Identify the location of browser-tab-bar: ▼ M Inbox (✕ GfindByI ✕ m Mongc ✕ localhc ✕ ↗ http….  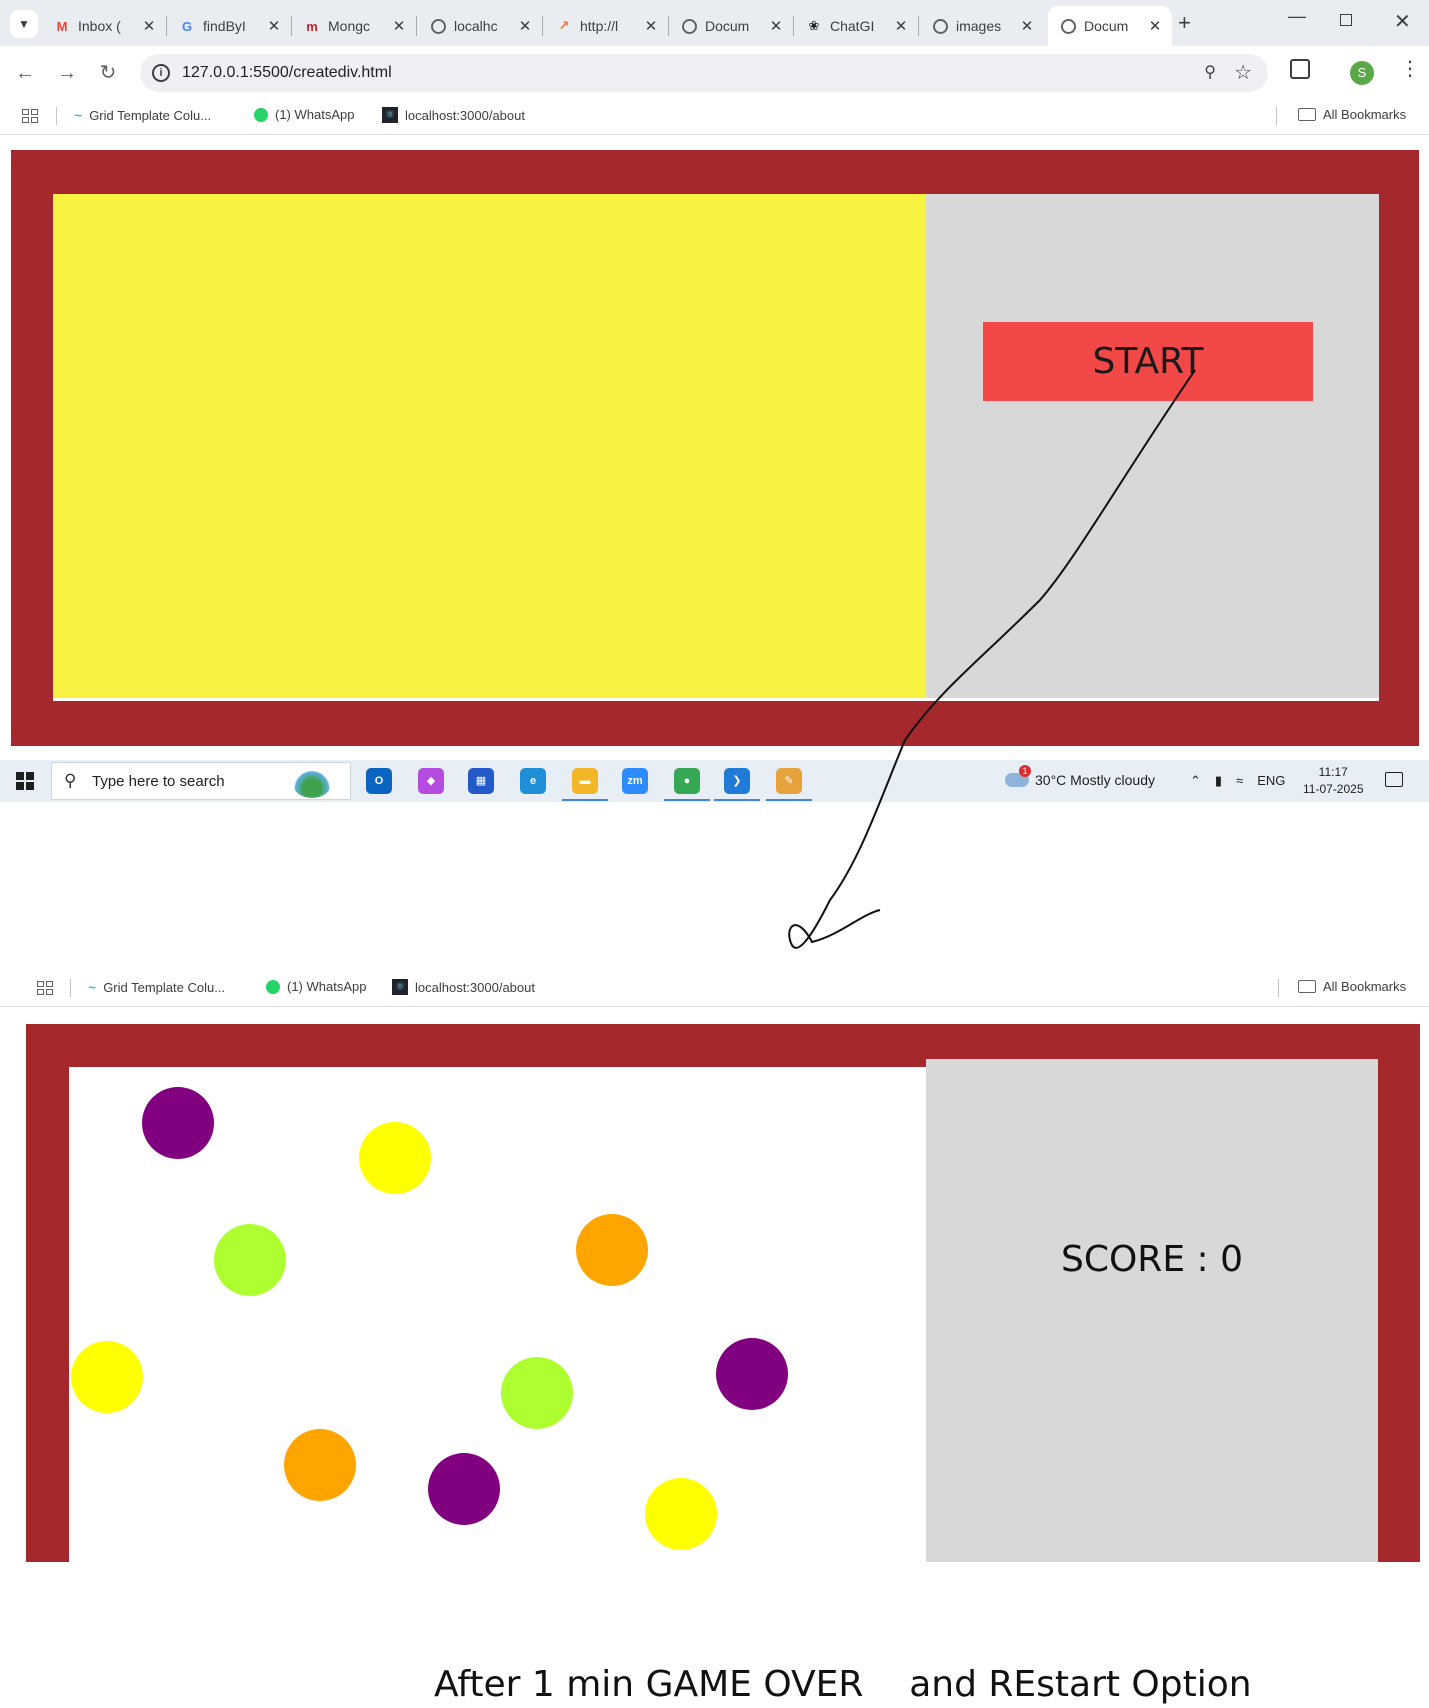
(714, 23).